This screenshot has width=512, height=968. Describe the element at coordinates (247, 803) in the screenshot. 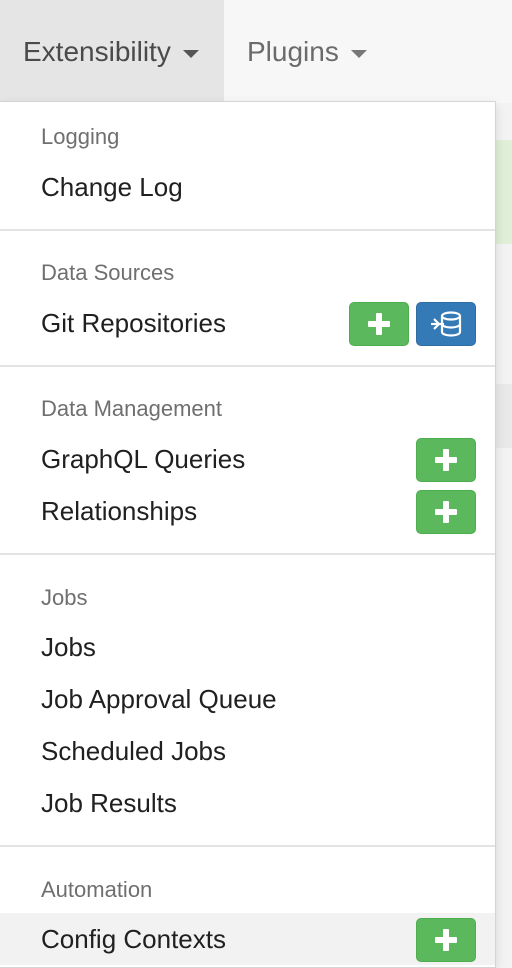

I see `menu-item-job-results: Job Results` at that location.